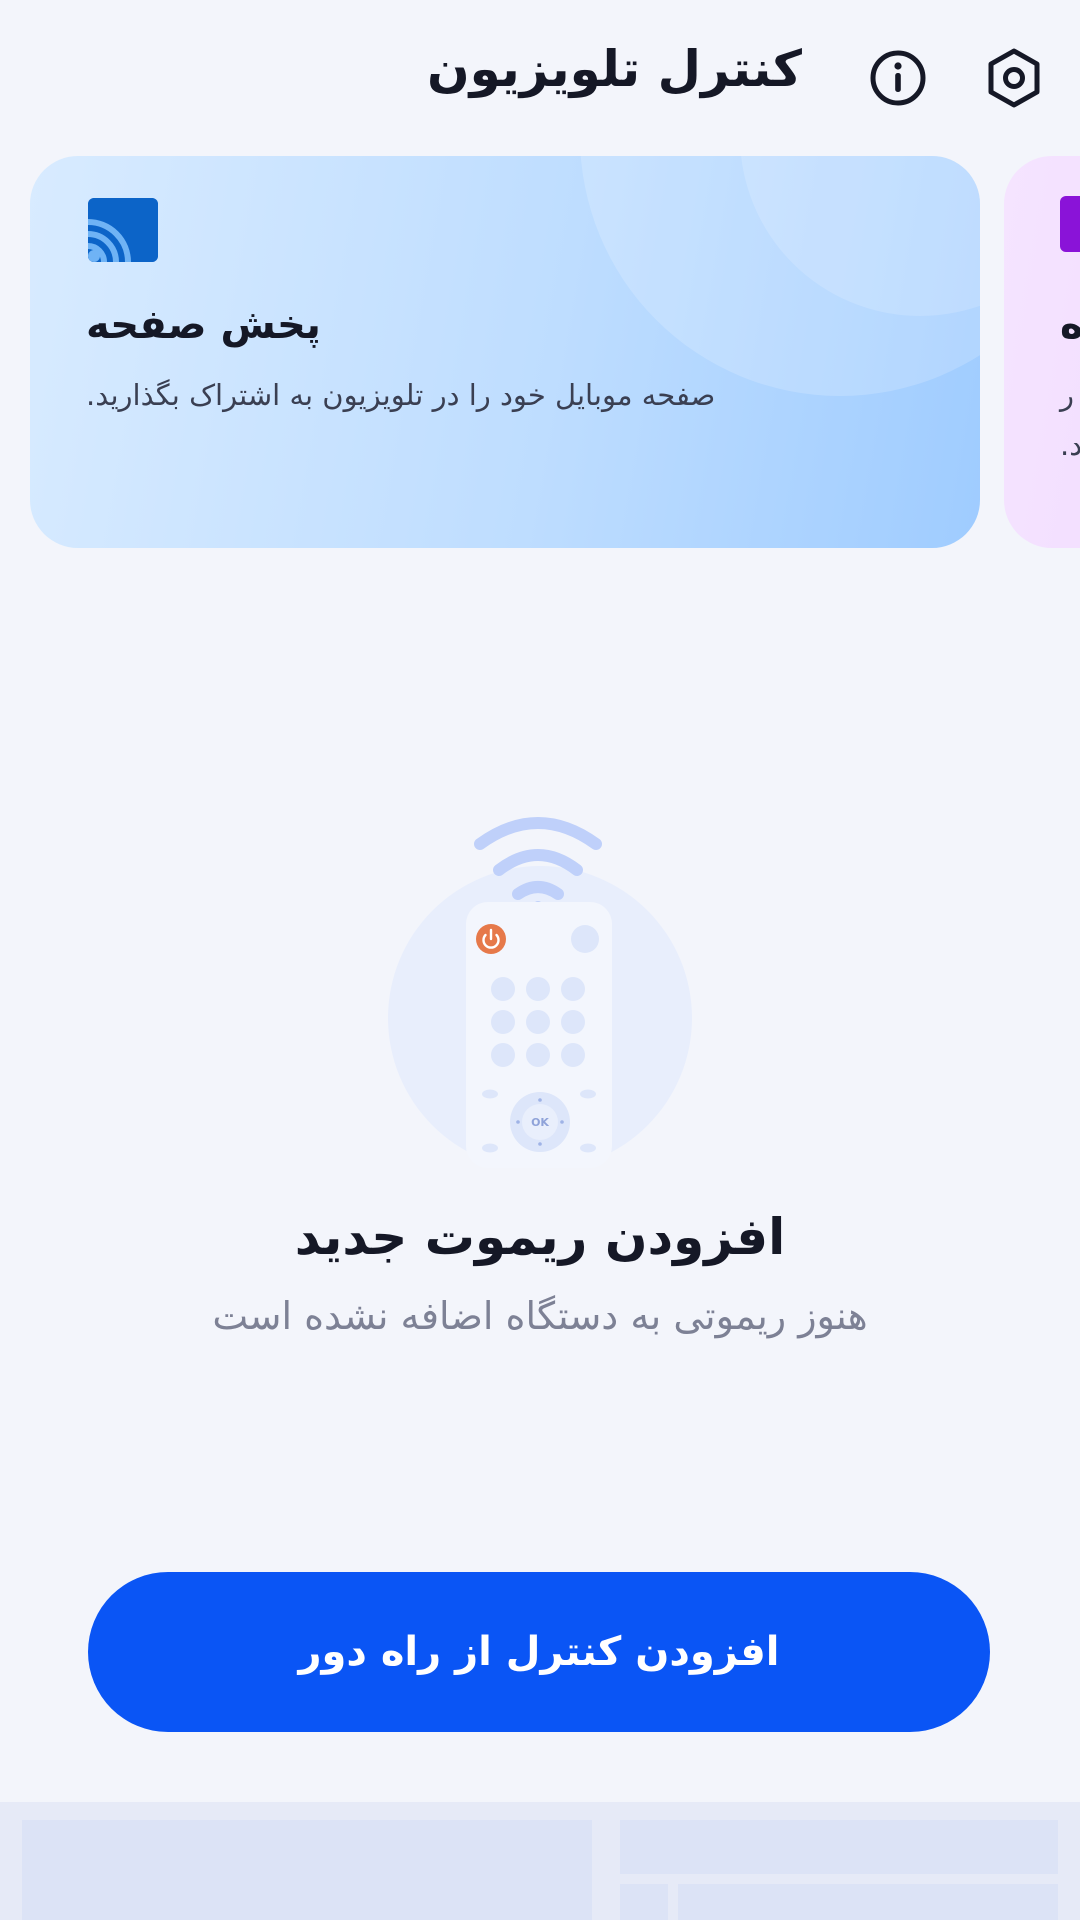 This screenshot has width=1080, height=1920. What do you see at coordinates (203, 325) in the screenshot?
I see `card-title: پخش صفحه` at bounding box center [203, 325].